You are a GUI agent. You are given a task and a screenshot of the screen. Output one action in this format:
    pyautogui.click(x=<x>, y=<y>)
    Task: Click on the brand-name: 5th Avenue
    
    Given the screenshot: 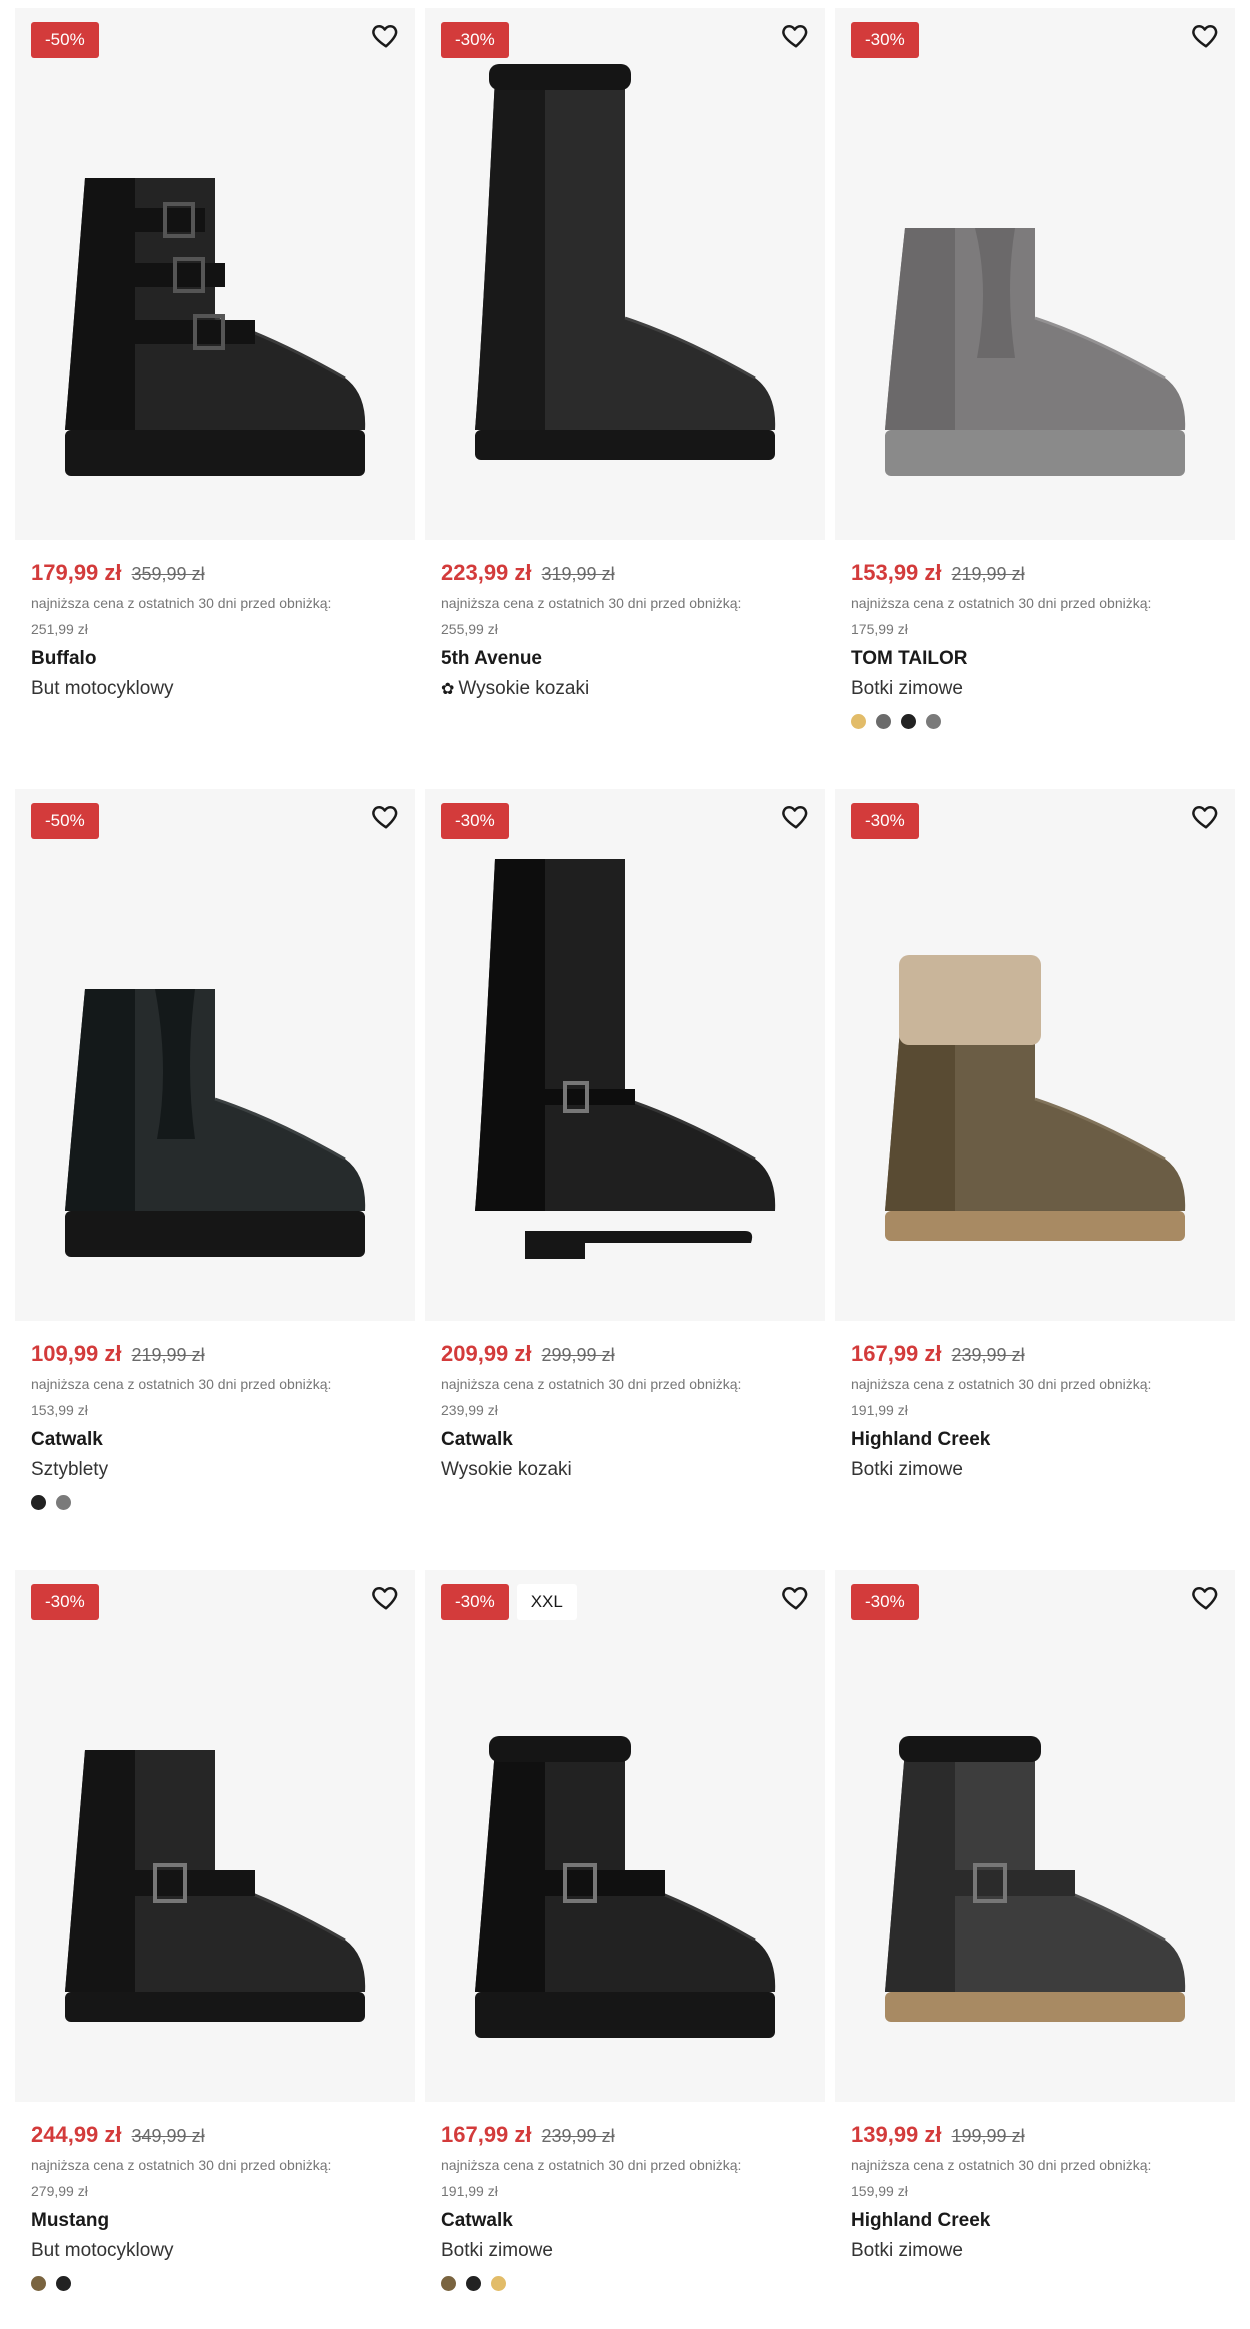 What is the action you would take?
    pyautogui.click(x=492, y=658)
    